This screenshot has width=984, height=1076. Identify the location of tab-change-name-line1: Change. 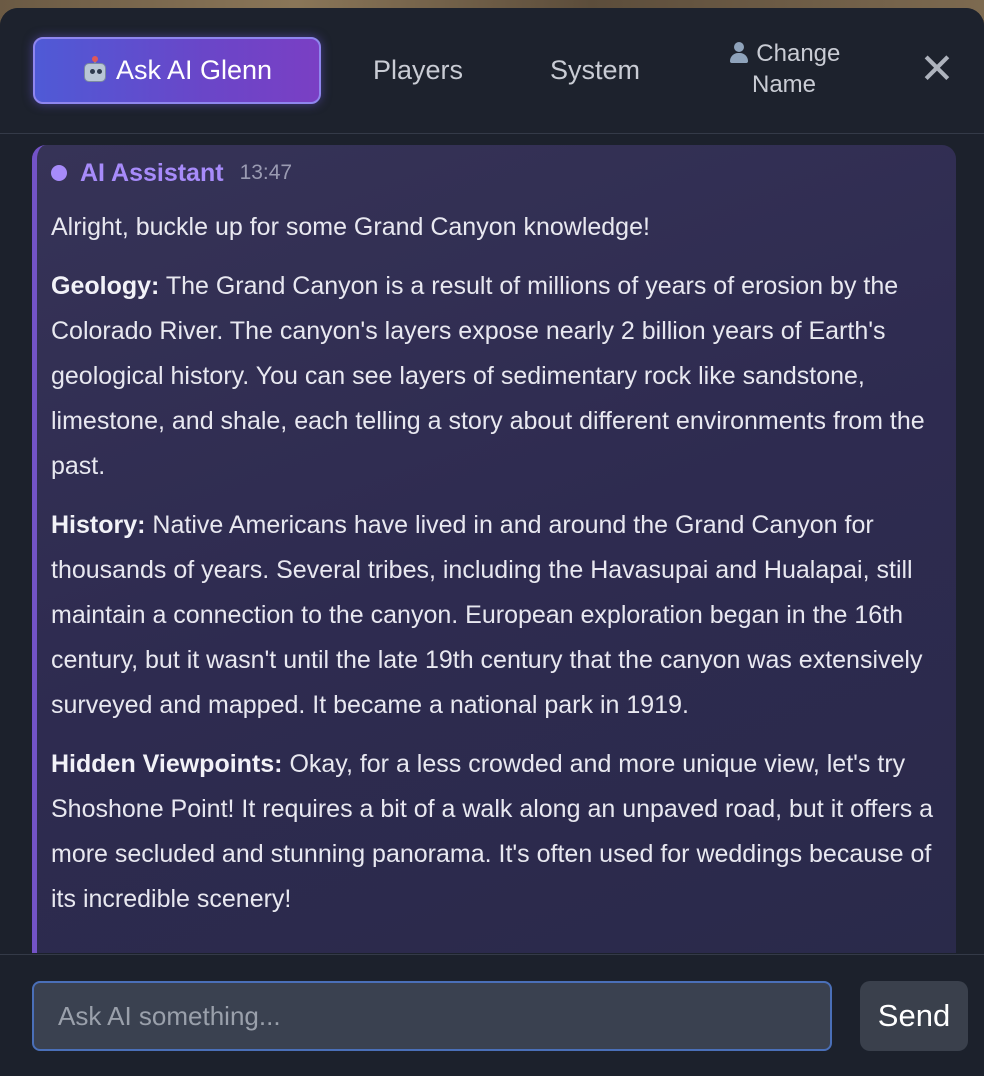
(798, 53).